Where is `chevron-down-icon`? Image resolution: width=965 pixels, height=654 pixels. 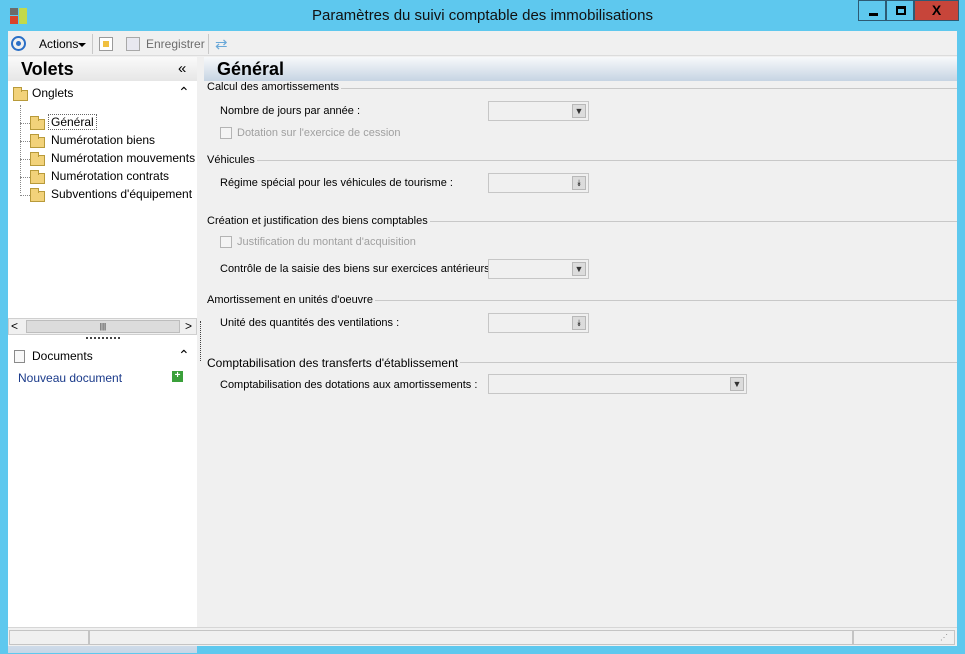
chevron-down-icon is located at coordinates (82, 45).